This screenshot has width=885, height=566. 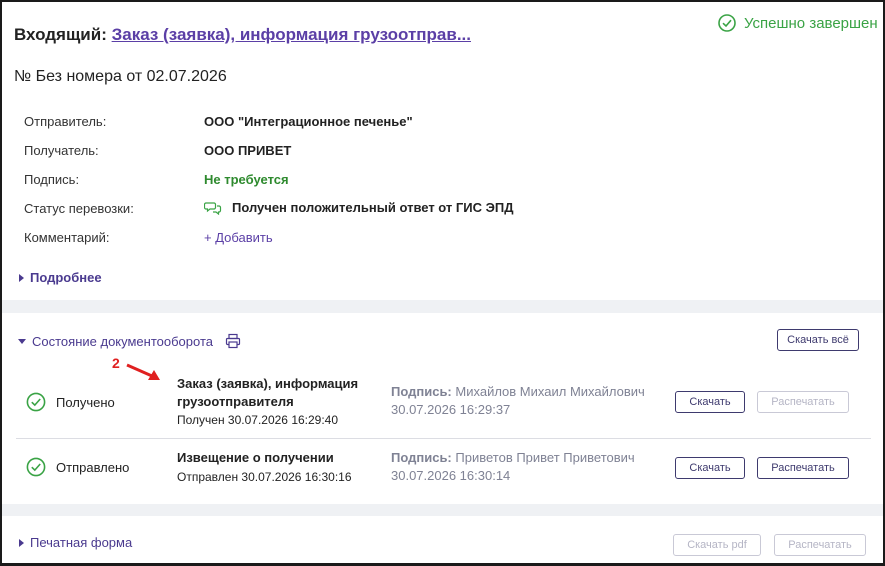 What do you see at coordinates (143, 371) in the screenshot?
I see `annotation-arrow-icon` at bounding box center [143, 371].